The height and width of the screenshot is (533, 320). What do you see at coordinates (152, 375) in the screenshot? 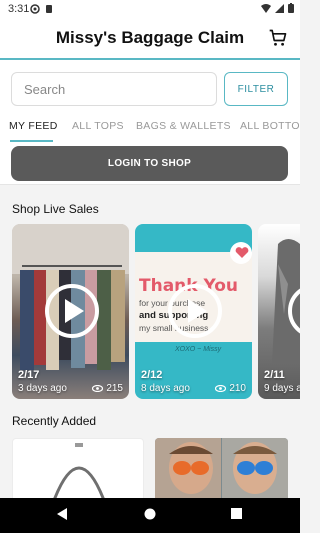
I see `sale-date: 2/12` at bounding box center [152, 375].